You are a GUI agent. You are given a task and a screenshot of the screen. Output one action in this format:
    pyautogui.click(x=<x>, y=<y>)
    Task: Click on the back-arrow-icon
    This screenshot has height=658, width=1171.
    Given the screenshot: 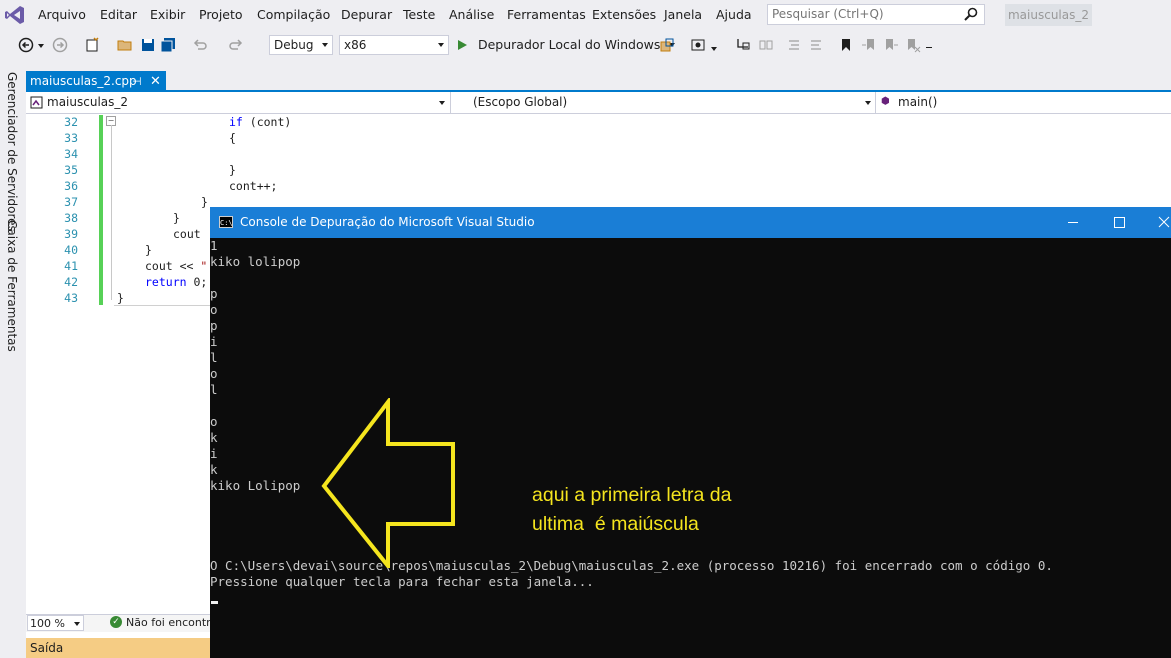 What is the action you would take?
    pyautogui.click(x=26, y=45)
    